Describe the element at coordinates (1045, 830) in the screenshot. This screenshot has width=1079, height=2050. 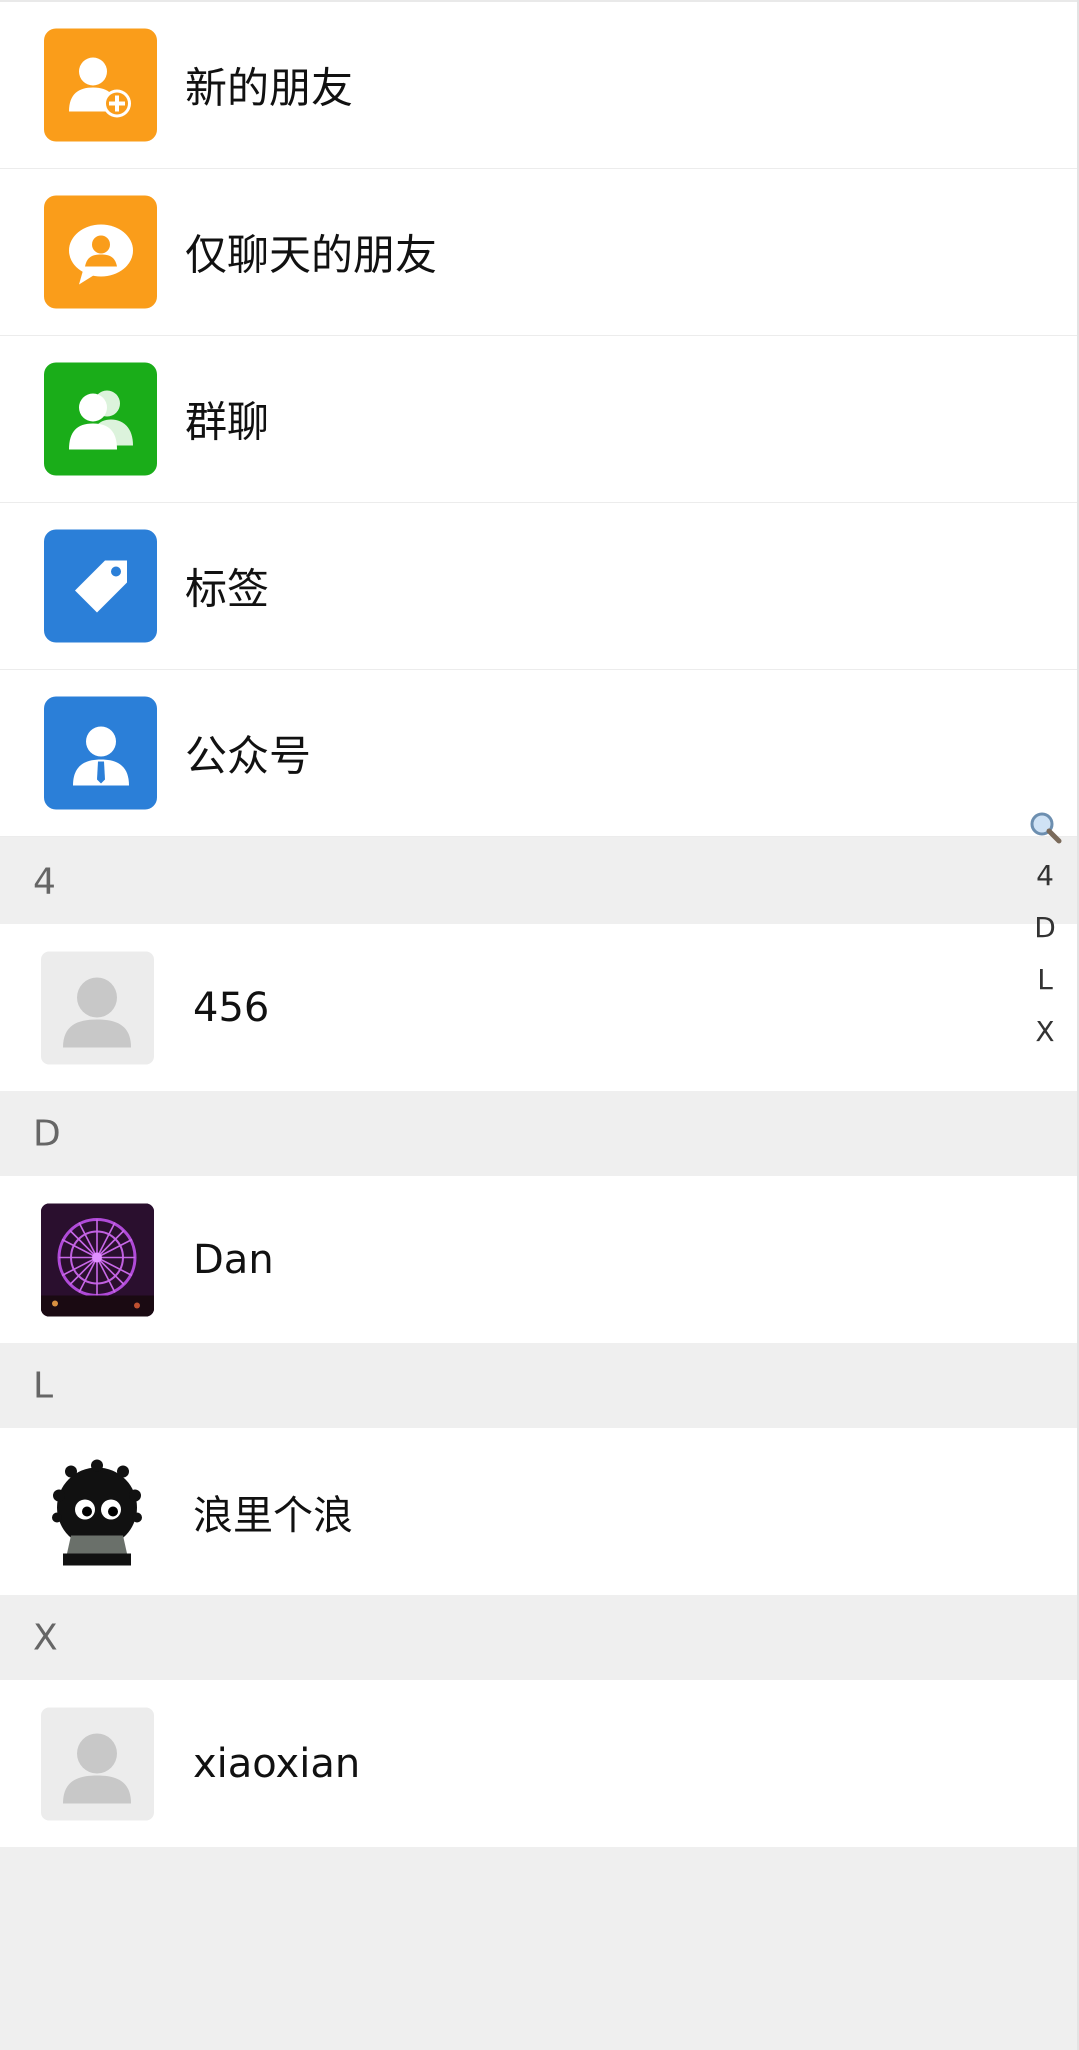
I see `search-icon` at that location.